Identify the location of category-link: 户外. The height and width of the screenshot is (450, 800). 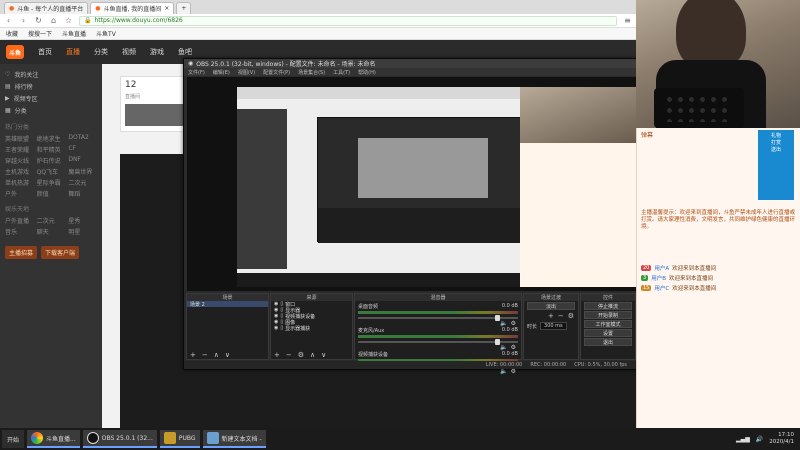
(19, 193).